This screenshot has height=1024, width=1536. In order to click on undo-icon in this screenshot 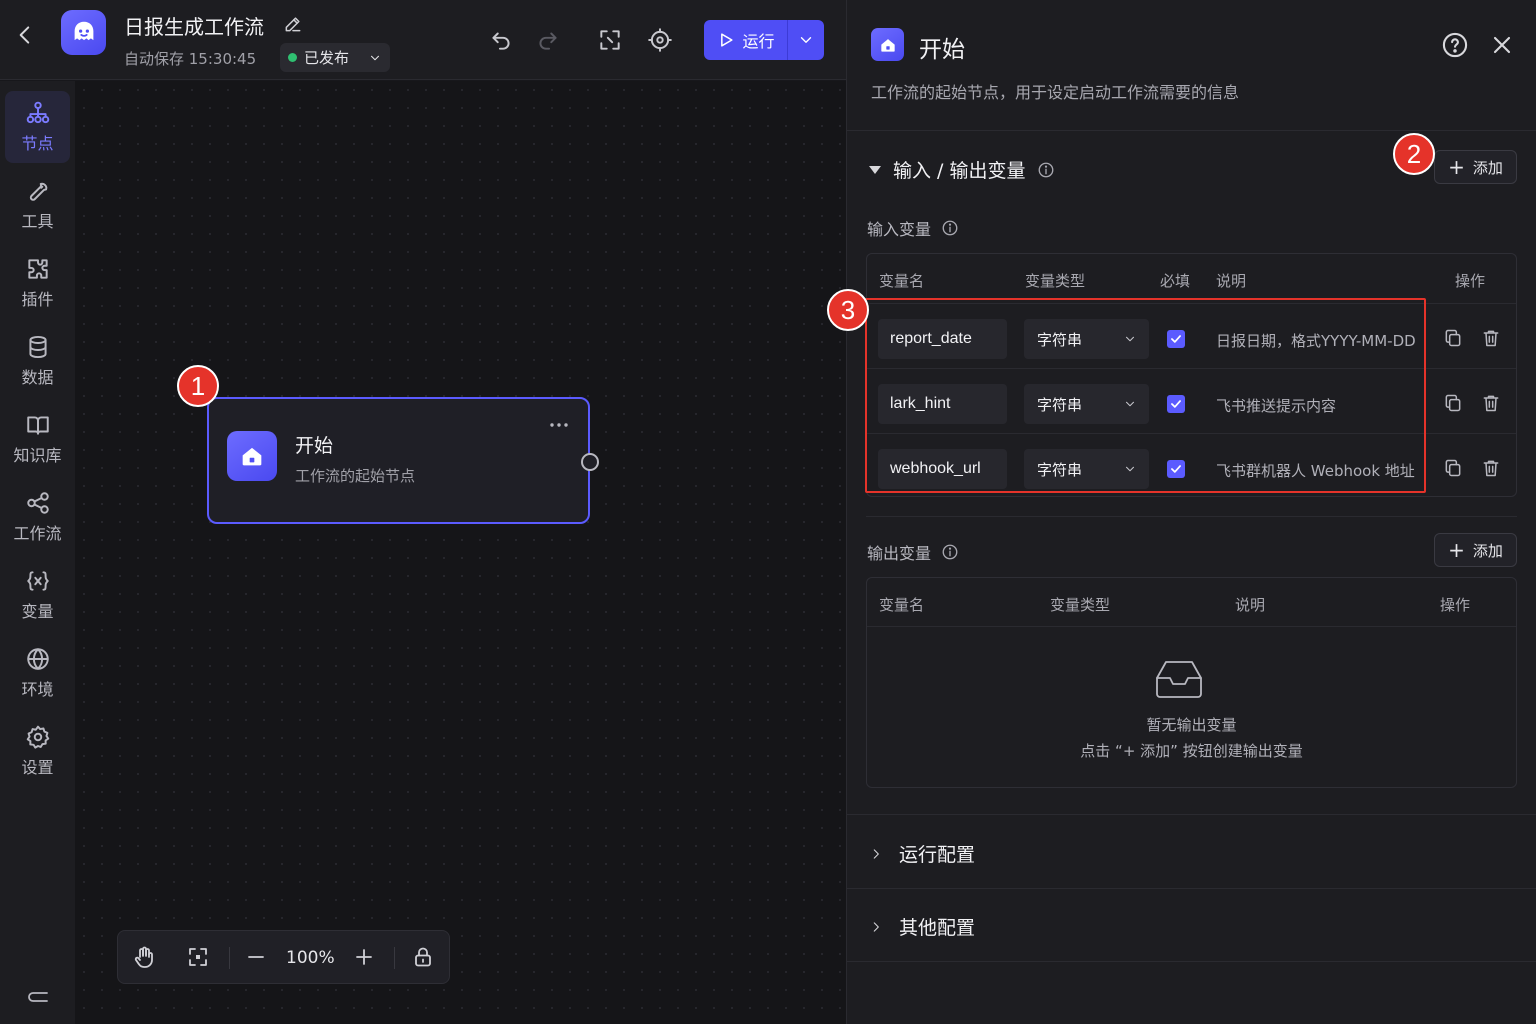, I will do `click(501, 40)`.